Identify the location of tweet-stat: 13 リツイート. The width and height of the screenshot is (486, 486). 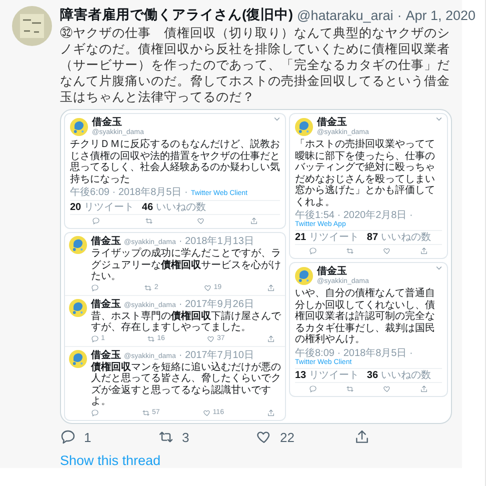
(327, 375).